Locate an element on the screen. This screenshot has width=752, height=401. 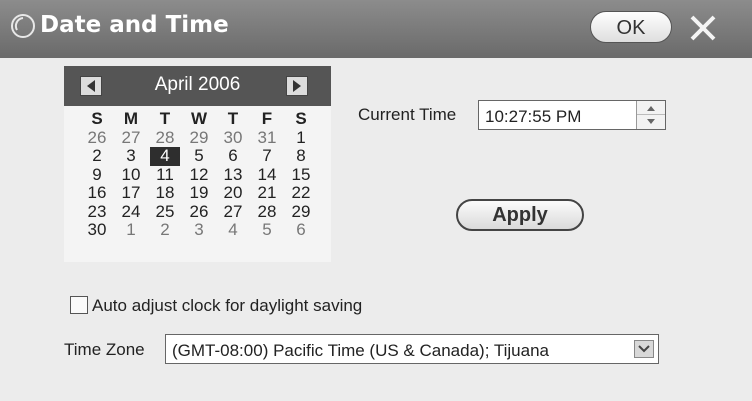
calendar-day-selected: 4 is located at coordinates (165, 156).